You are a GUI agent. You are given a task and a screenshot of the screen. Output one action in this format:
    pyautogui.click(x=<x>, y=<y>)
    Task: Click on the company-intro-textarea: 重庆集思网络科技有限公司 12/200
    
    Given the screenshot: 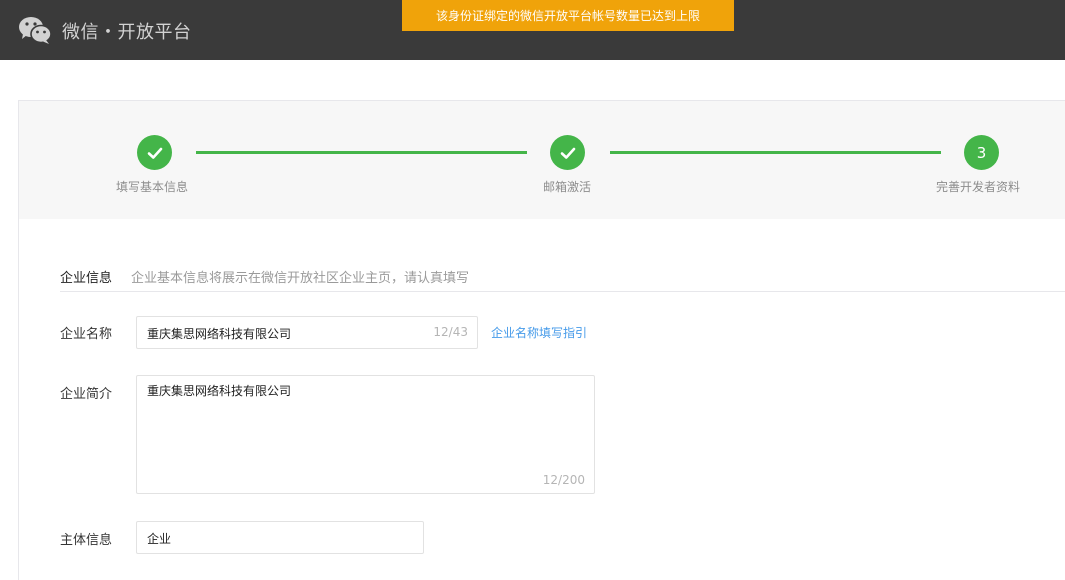 What is the action you would take?
    pyautogui.click(x=365, y=434)
    